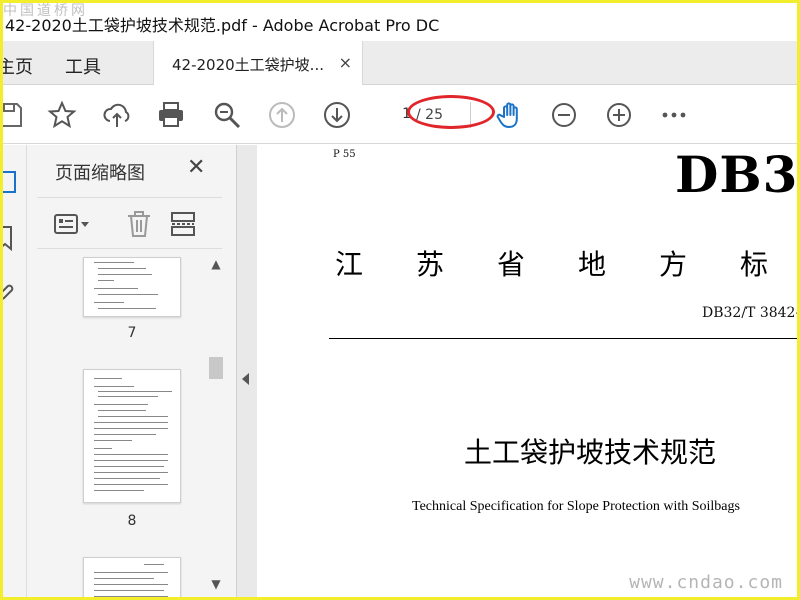 The image size is (800, 600). I want to click on page-thumbnail-next, so click(132, 577).